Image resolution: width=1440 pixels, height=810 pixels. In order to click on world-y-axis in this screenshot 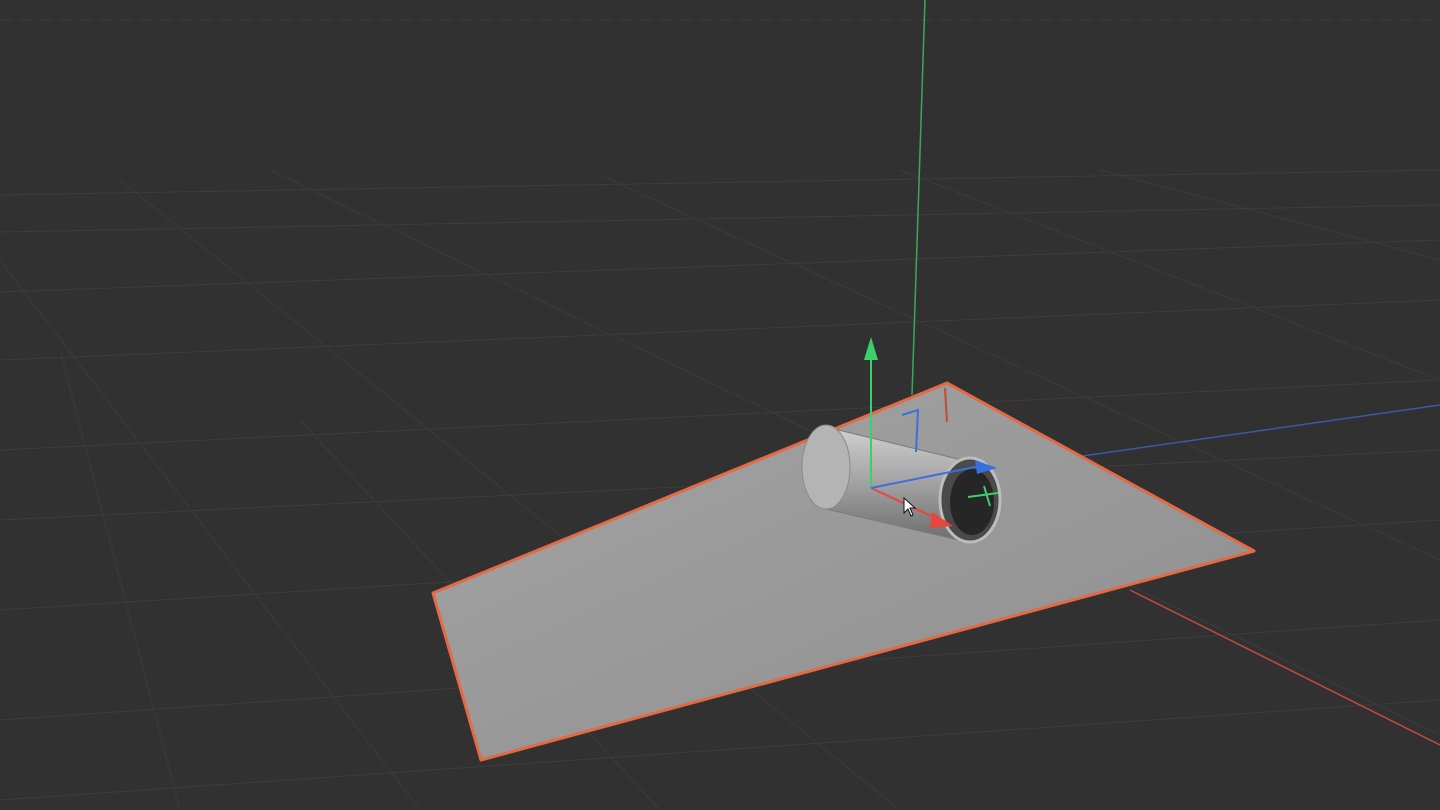, I will do `click(918, 198)`.